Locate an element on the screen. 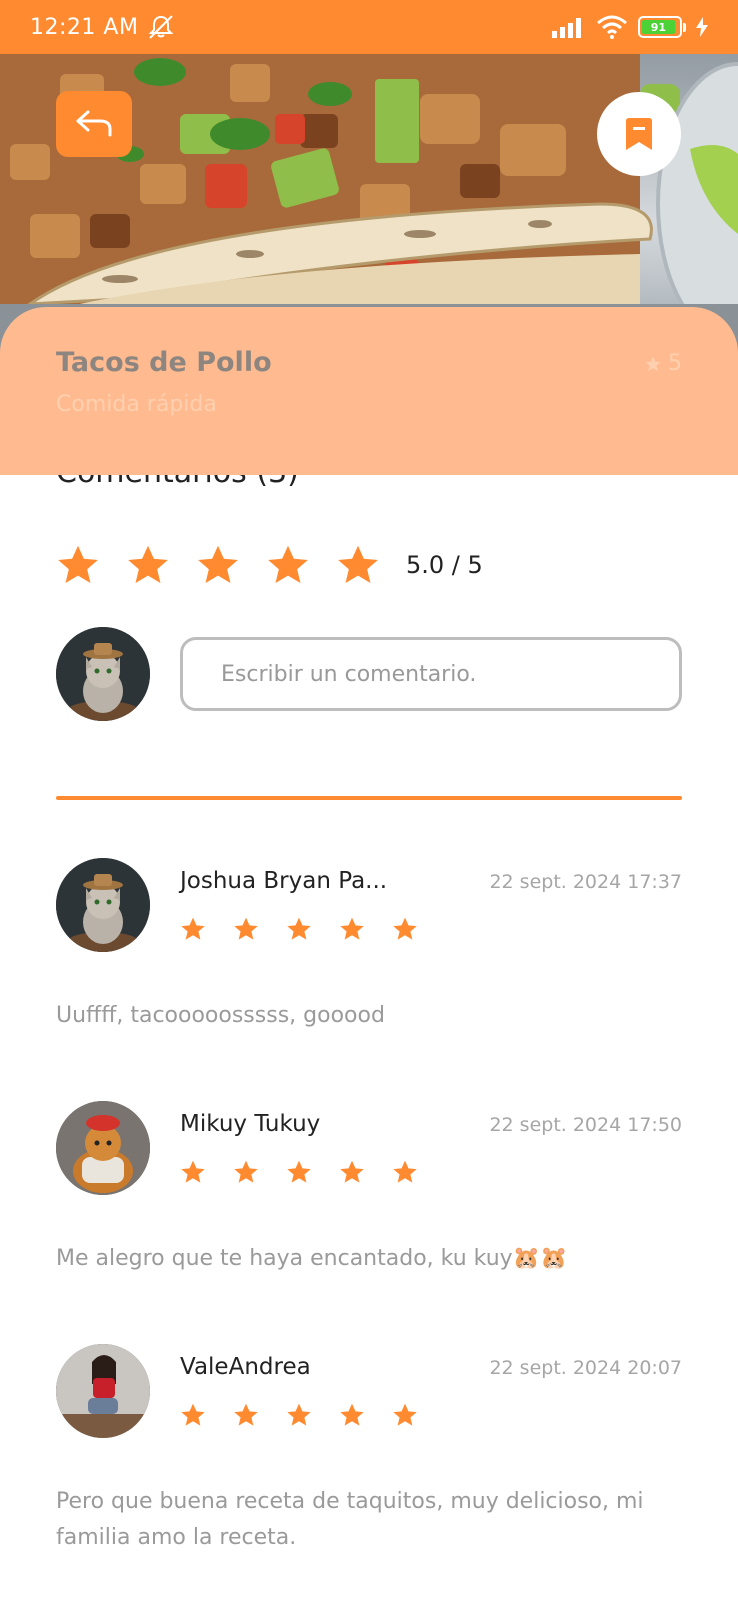 This screenshot has width=738, height=1600. status-time: 12:21 AM is located at coordinates (84, 27).